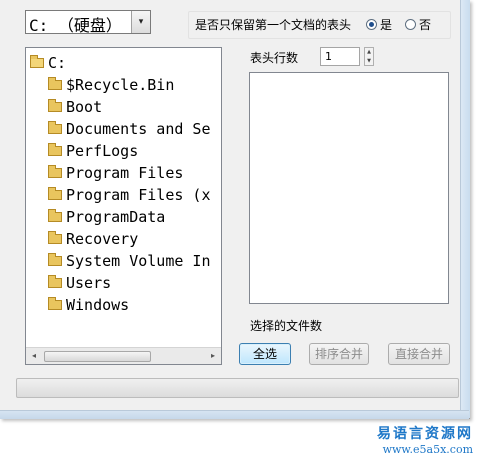  What do you see at coordinates (427, 449) in the screenshot?
I see `watermark-url: www.e5a5x.com` at bounding box center [427, 449].